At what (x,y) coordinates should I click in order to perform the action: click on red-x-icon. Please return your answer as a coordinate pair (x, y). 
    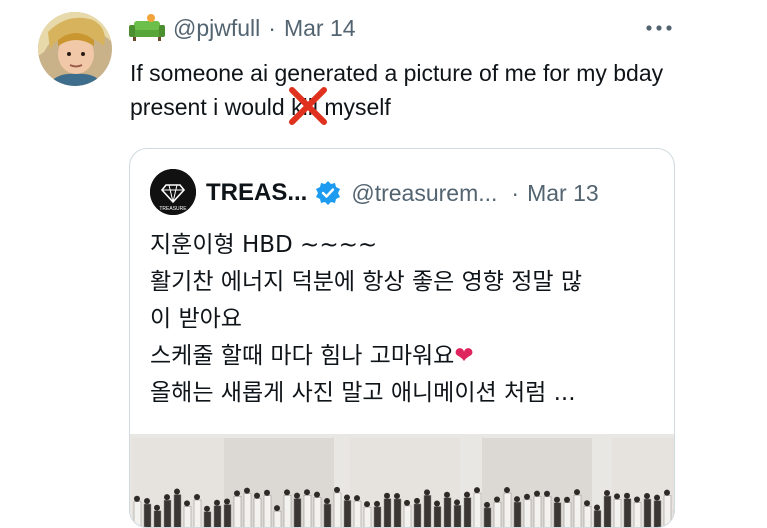
    Looking at the image, I should click on (308, 106).